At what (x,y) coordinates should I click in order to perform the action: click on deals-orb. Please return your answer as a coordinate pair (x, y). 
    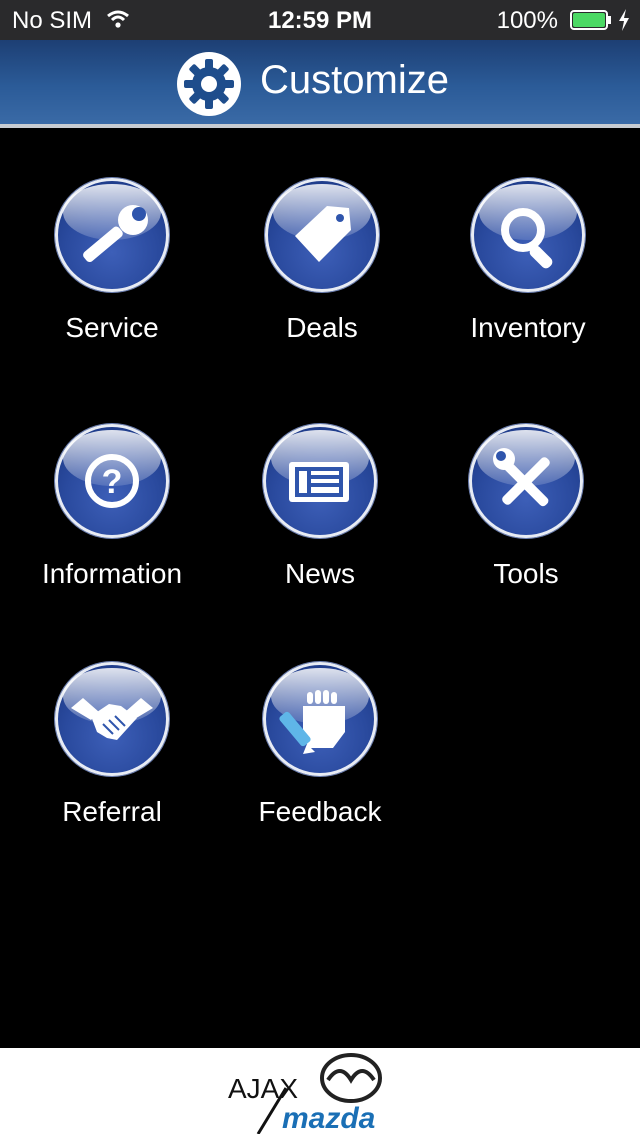
    Looking at the image, I should click on (322, 235).